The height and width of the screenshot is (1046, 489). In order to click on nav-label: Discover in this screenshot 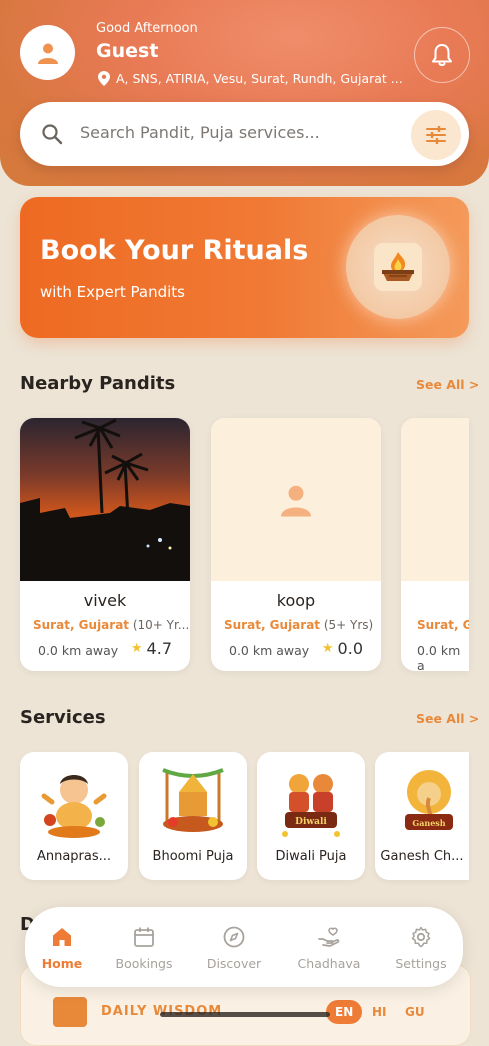, I will do `click(234, 963)`.